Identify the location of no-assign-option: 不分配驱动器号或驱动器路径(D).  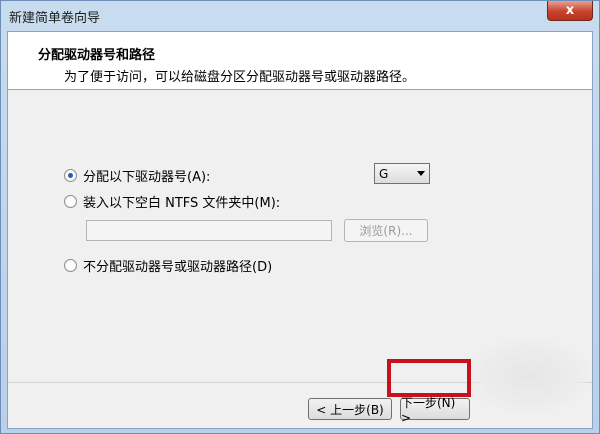
(168, 265).